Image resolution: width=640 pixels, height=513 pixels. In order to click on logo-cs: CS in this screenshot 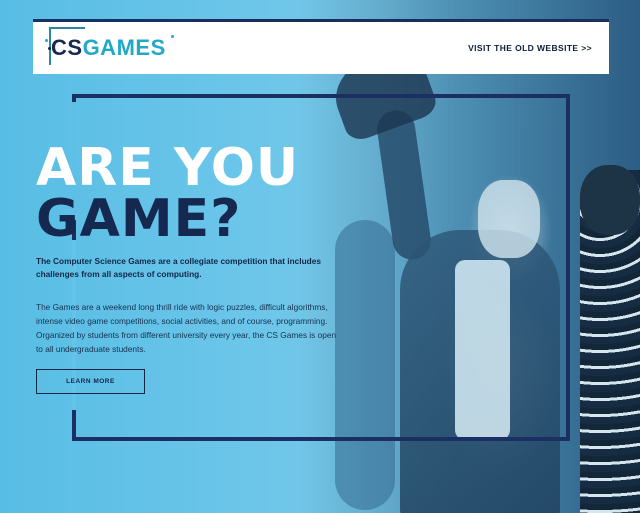, I will do `click(67, 47)`.